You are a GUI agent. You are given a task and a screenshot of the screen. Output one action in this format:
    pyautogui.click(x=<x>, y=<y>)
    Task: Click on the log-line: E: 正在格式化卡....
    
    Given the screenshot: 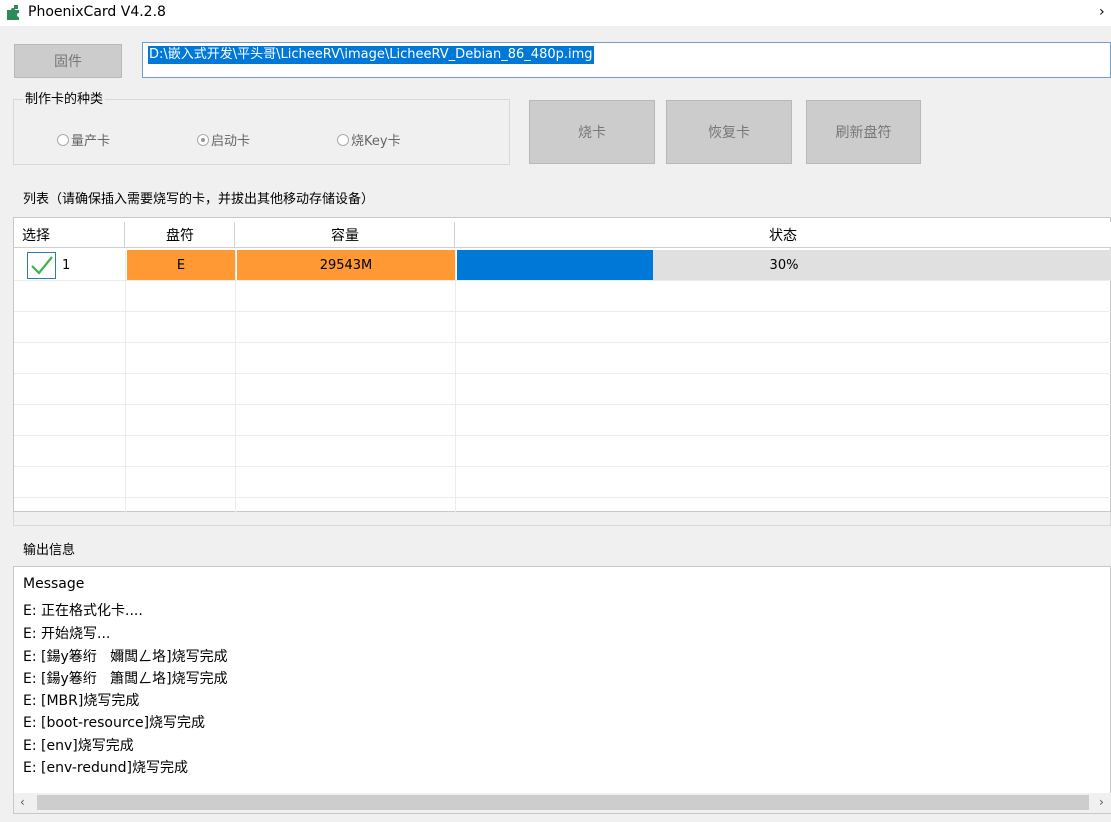 What is the action you would take?
    pyautogui.click(x=83, y=611)
    